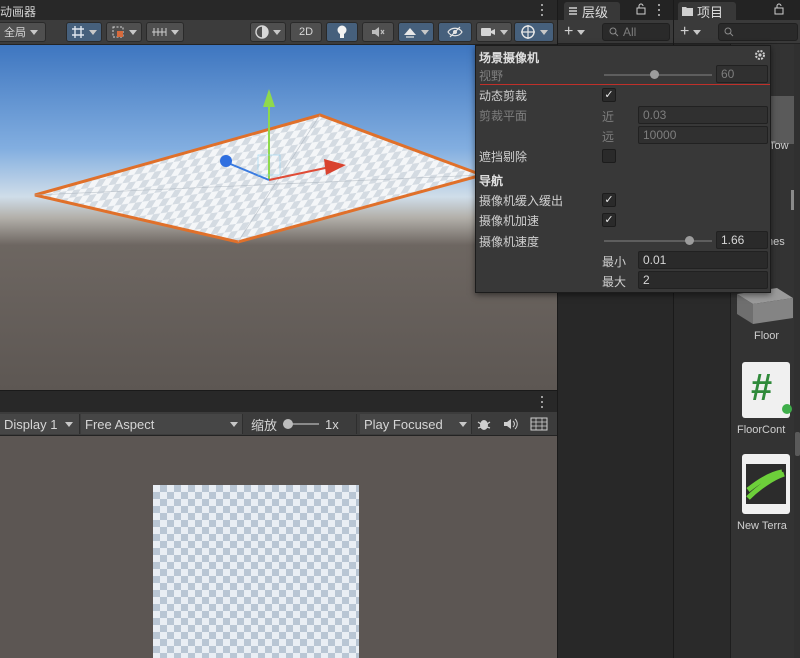 This screenshot has width=800, height=658. Describe the element at coordinates (573, 11) in the screenshot. I see `list-icon` at that location.